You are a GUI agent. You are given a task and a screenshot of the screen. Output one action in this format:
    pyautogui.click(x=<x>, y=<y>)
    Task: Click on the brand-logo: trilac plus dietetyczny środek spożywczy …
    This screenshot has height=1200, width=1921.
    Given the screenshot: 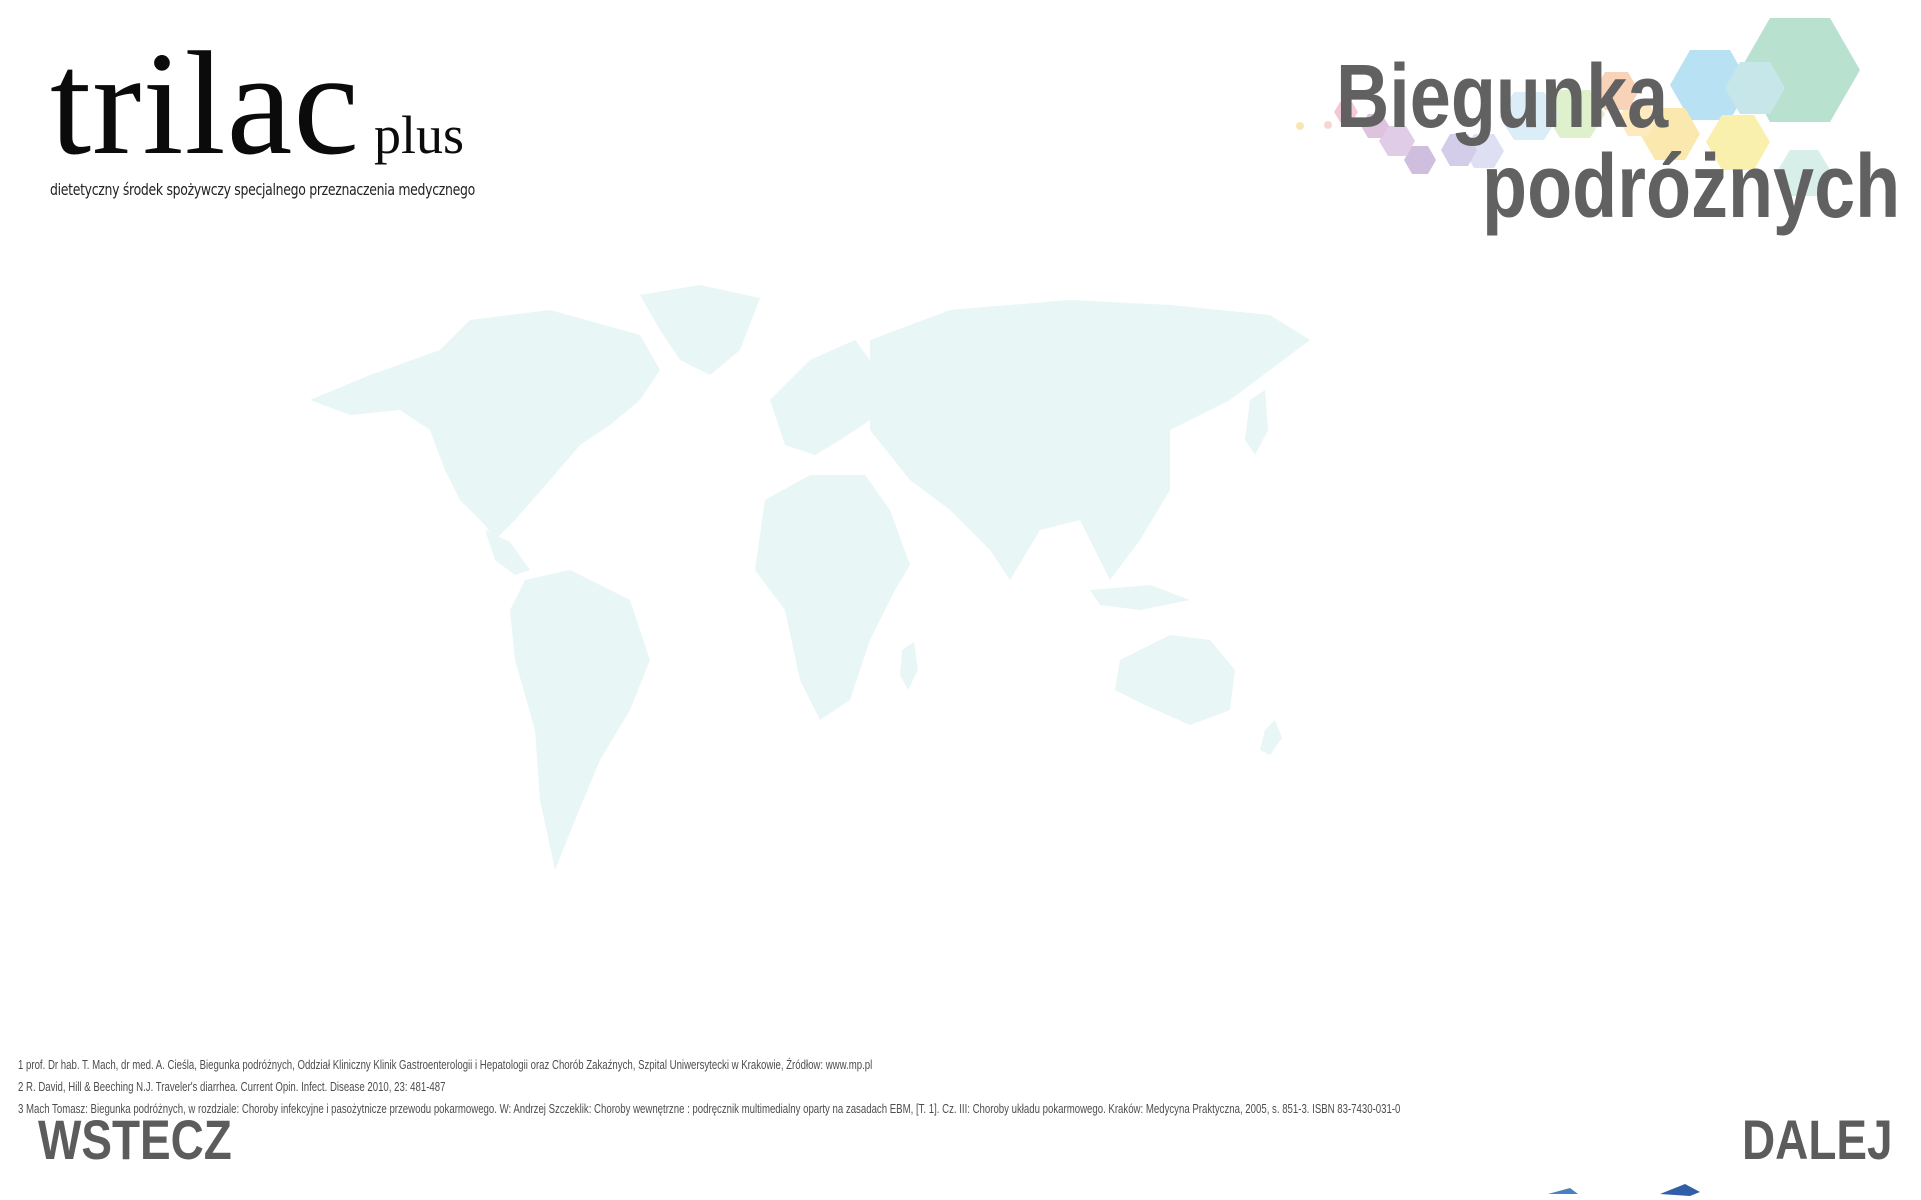 What is the action you would take?
    pyautogui.click(x=322, y=114)
    